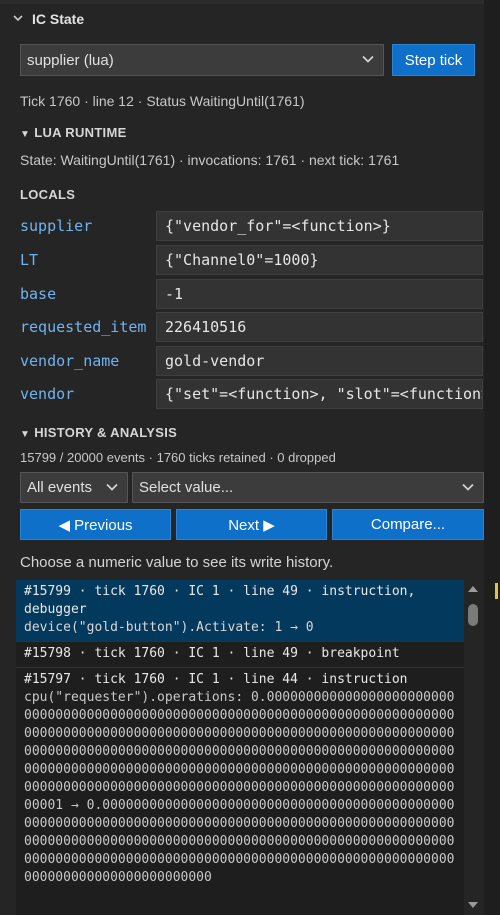 This screenshot has width=500, height=915. Describe the element at coordinates (242, 19) in the screenshot. I see `panel-header: IC State` at that location.